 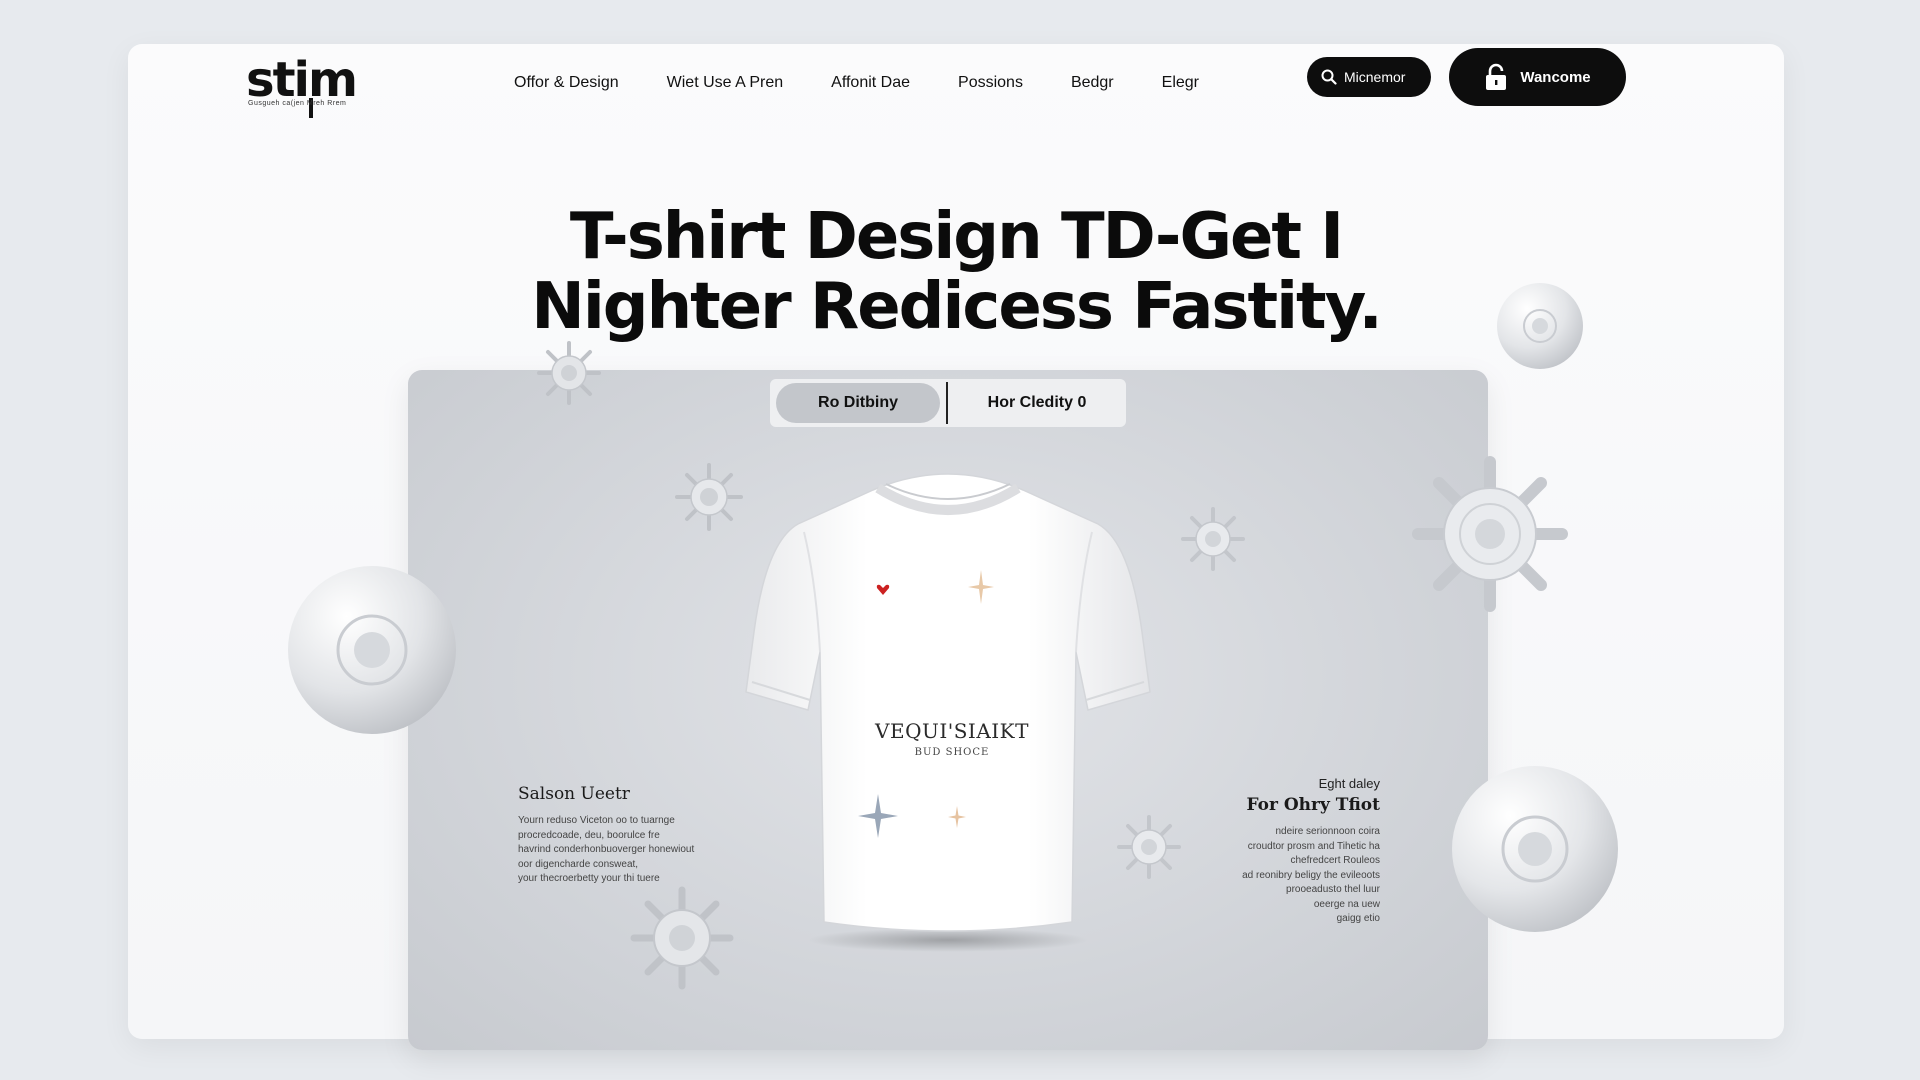 I want to click on view-toggle: Ro Ditbiny Hor Cledity 0, so click(x=948, y=403).